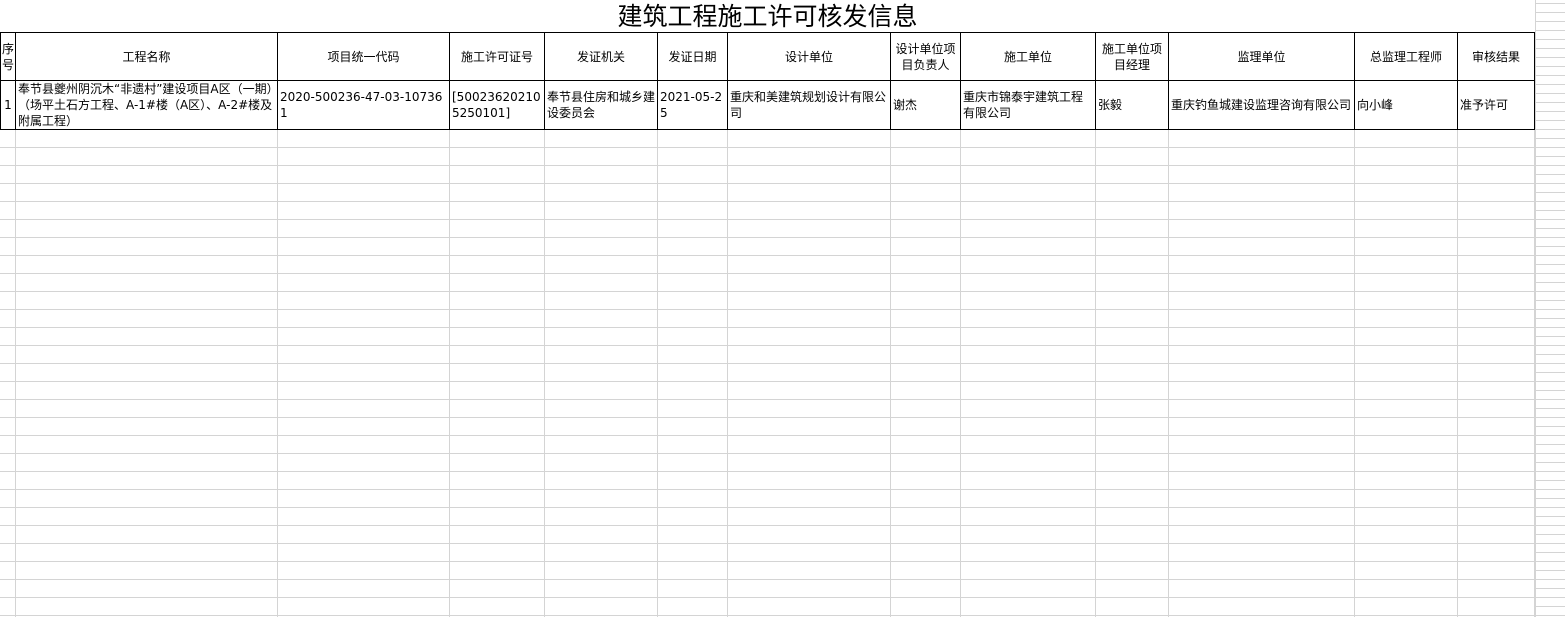 The height and width of the screenshot is (617, 1565). I want to click on header-cell-project-code: 项目统一代码, so click(363, 56).